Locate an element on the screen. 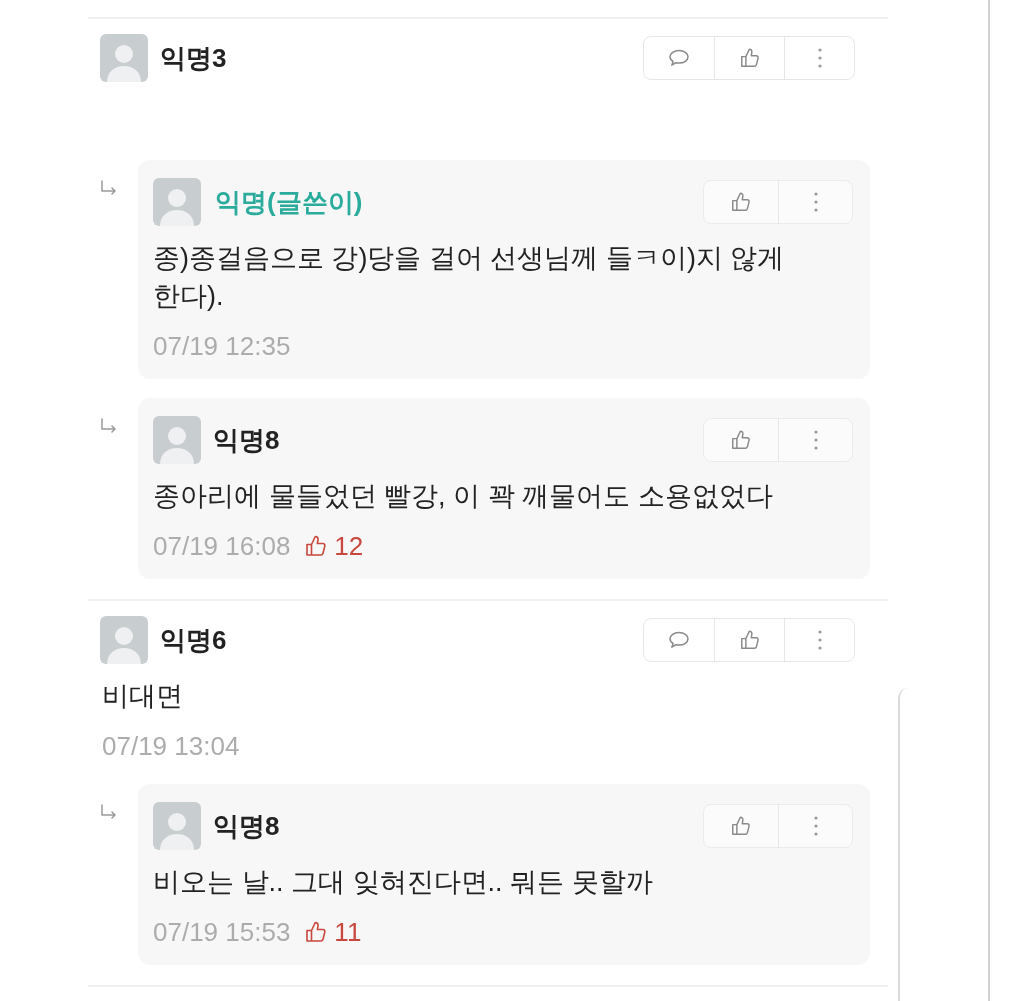 This screenshot has height=1001, width=1024. comment-text: 비오는 날.. 그대 잊혀진다면.. 뭐든 못할까 is located at coordinates (403, 882).